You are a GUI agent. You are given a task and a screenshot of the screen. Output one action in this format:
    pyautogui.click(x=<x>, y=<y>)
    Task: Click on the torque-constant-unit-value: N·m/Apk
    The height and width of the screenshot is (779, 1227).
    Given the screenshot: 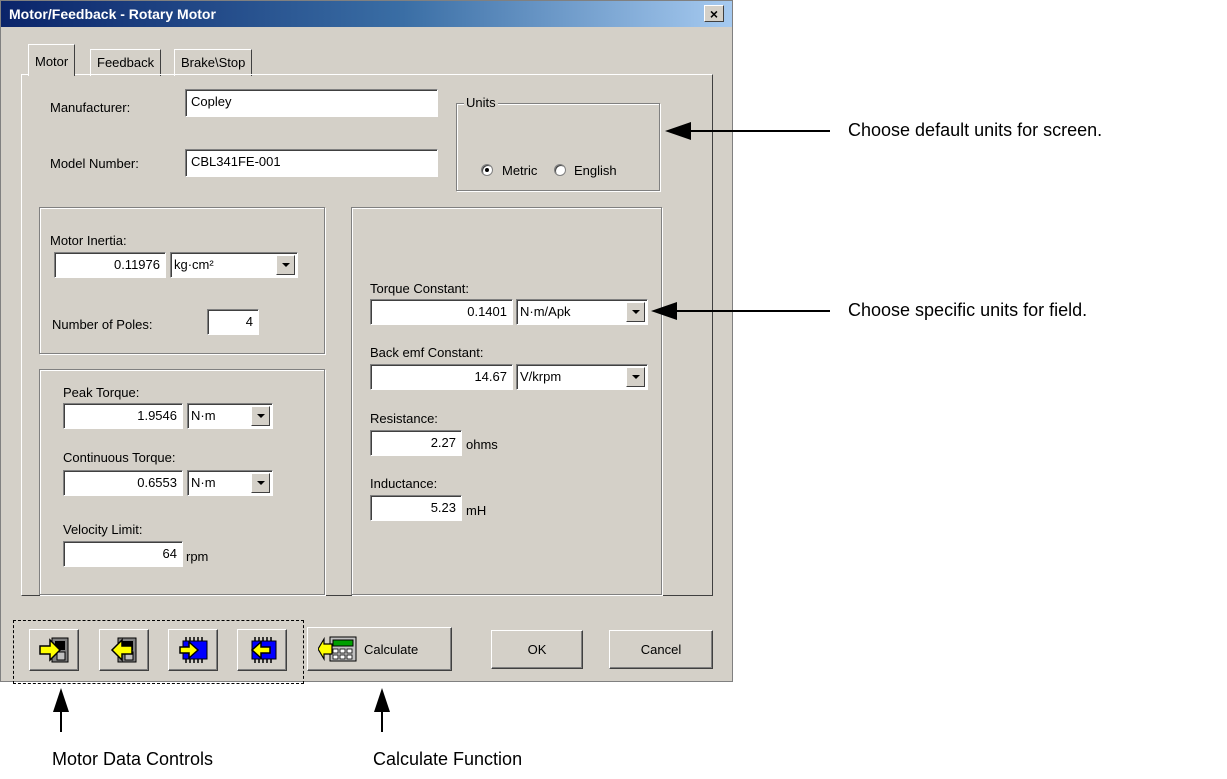 What is the action you would take?
    pyautogui.click(x=545, y=311)
    